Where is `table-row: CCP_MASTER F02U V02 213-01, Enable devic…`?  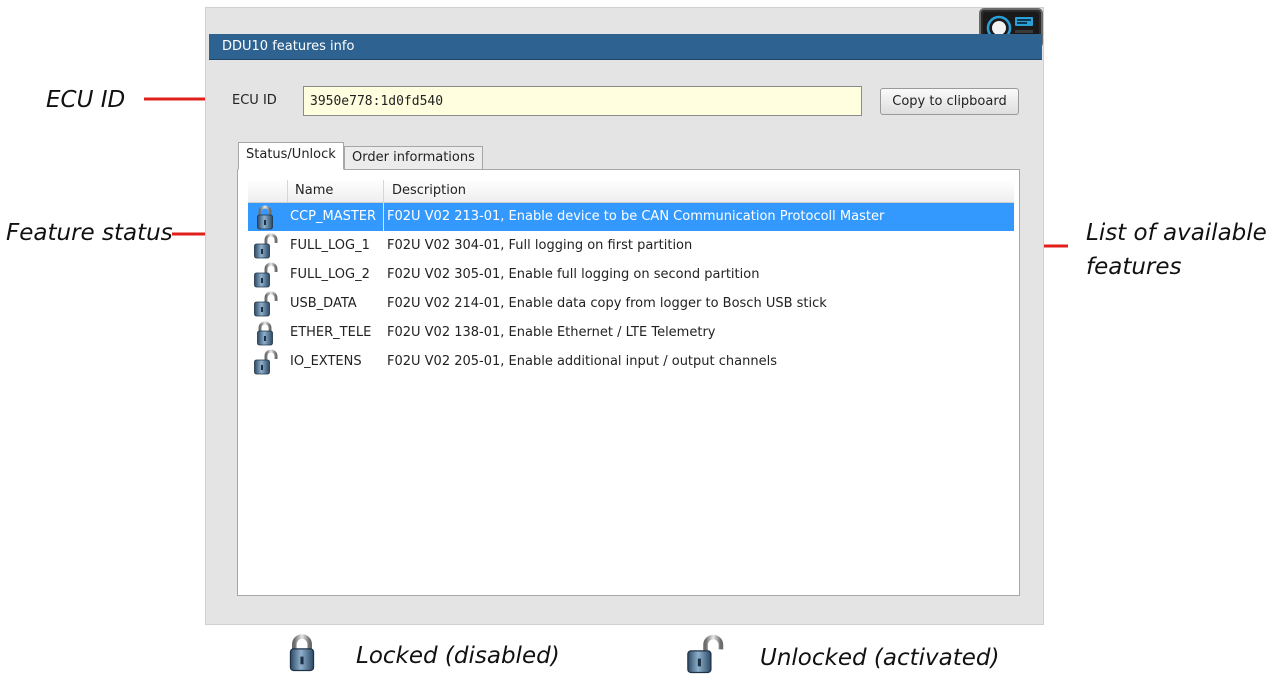 table-row: CCP_MASTER F02U V02 213-01, Enable devic… is located at coordinates (631, 217).